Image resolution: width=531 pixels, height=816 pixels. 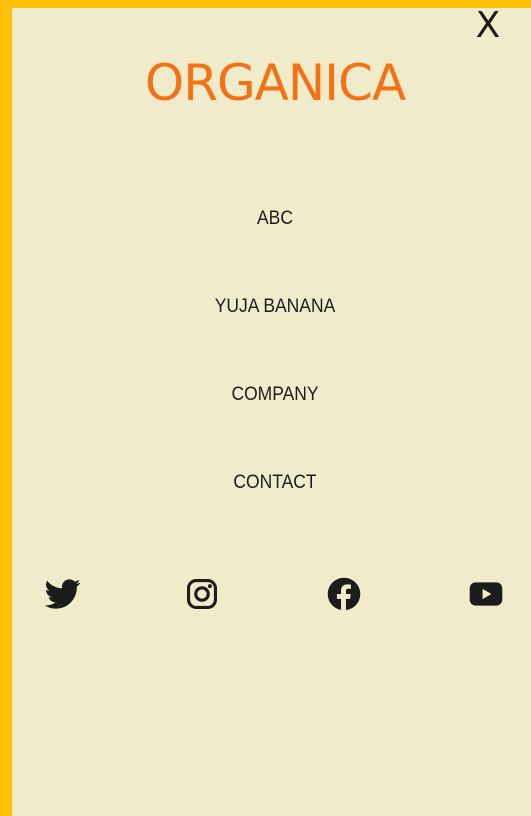 What do you see at coordinates (486, 594) in the screenshot?
I see `youtube-icon` at bounding box center [486, 594].